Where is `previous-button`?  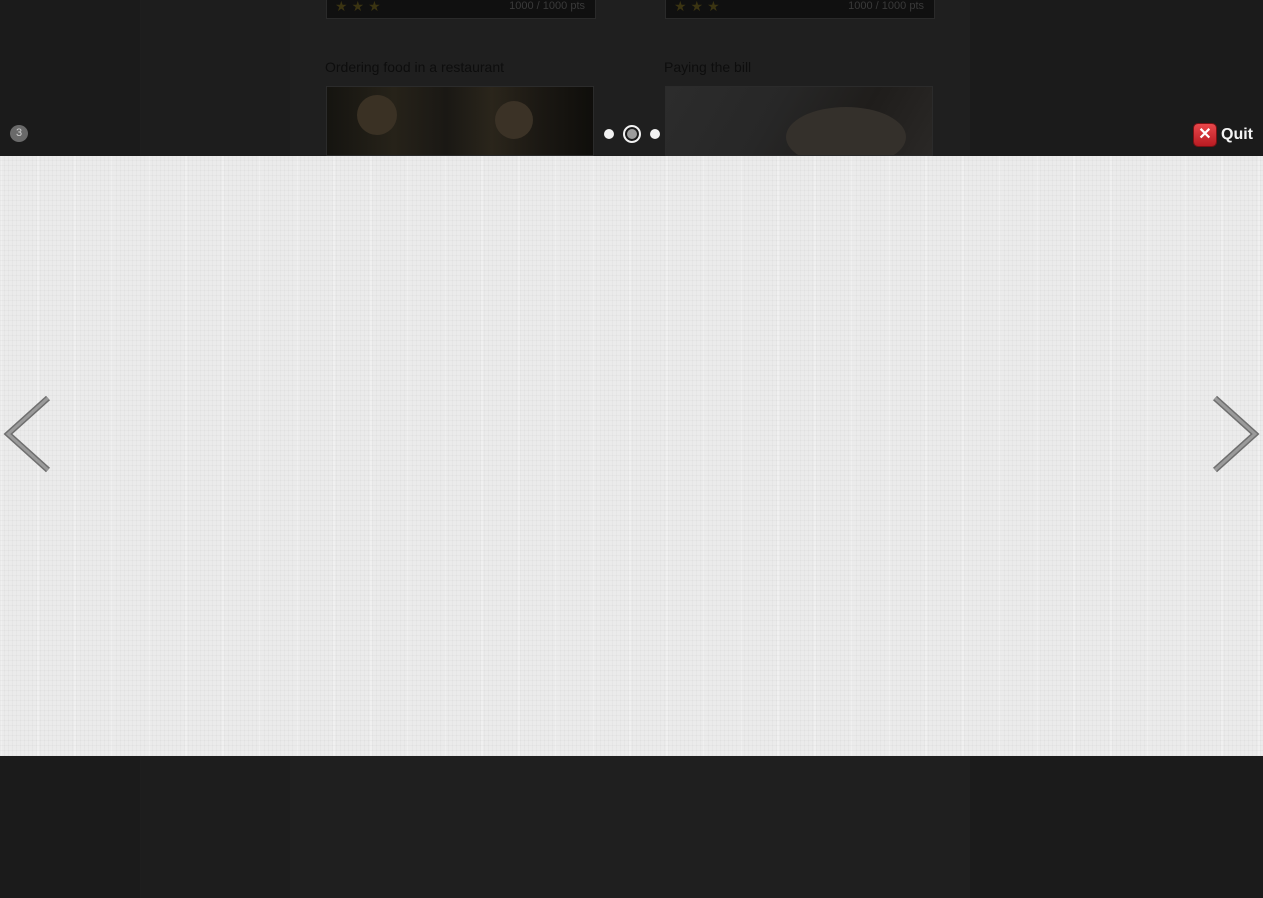
previous-button is located at coordinates (26, 435).